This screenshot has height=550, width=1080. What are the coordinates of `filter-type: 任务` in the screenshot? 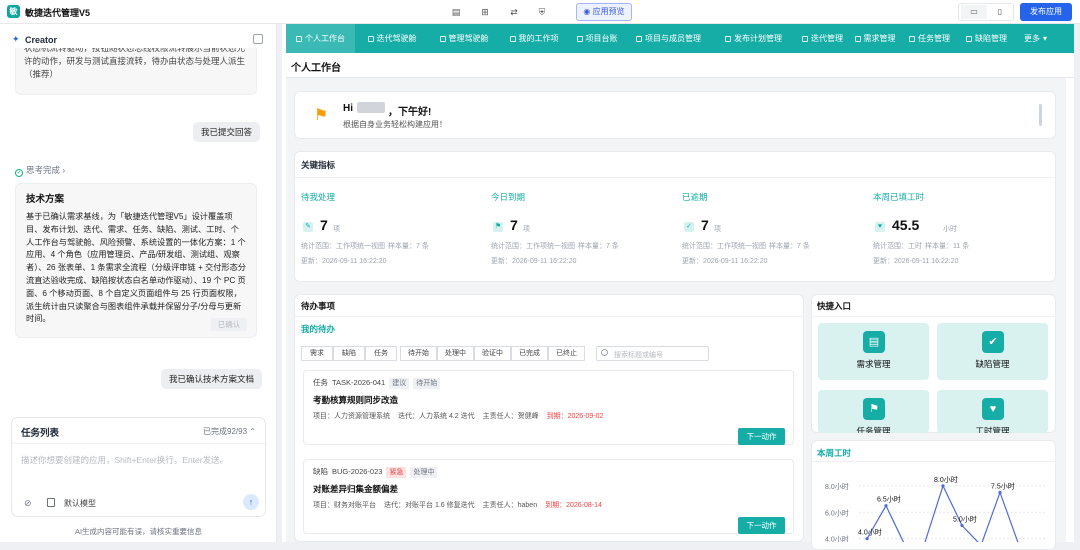 It's located at (381, 353).